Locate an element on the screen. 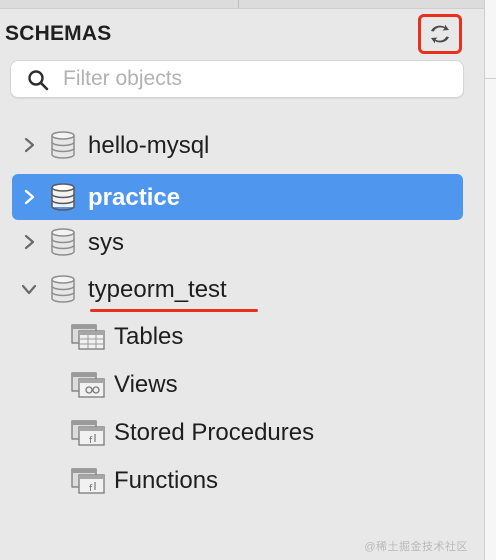 Image resolution: width=496 pixels, height=560 pixels. schema-node-sys: sys is located at coordinates (237, 242).